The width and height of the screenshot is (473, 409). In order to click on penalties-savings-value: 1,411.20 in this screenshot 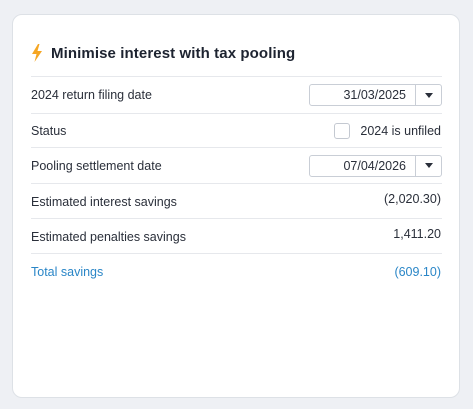, I will do `click(417, 234)`.